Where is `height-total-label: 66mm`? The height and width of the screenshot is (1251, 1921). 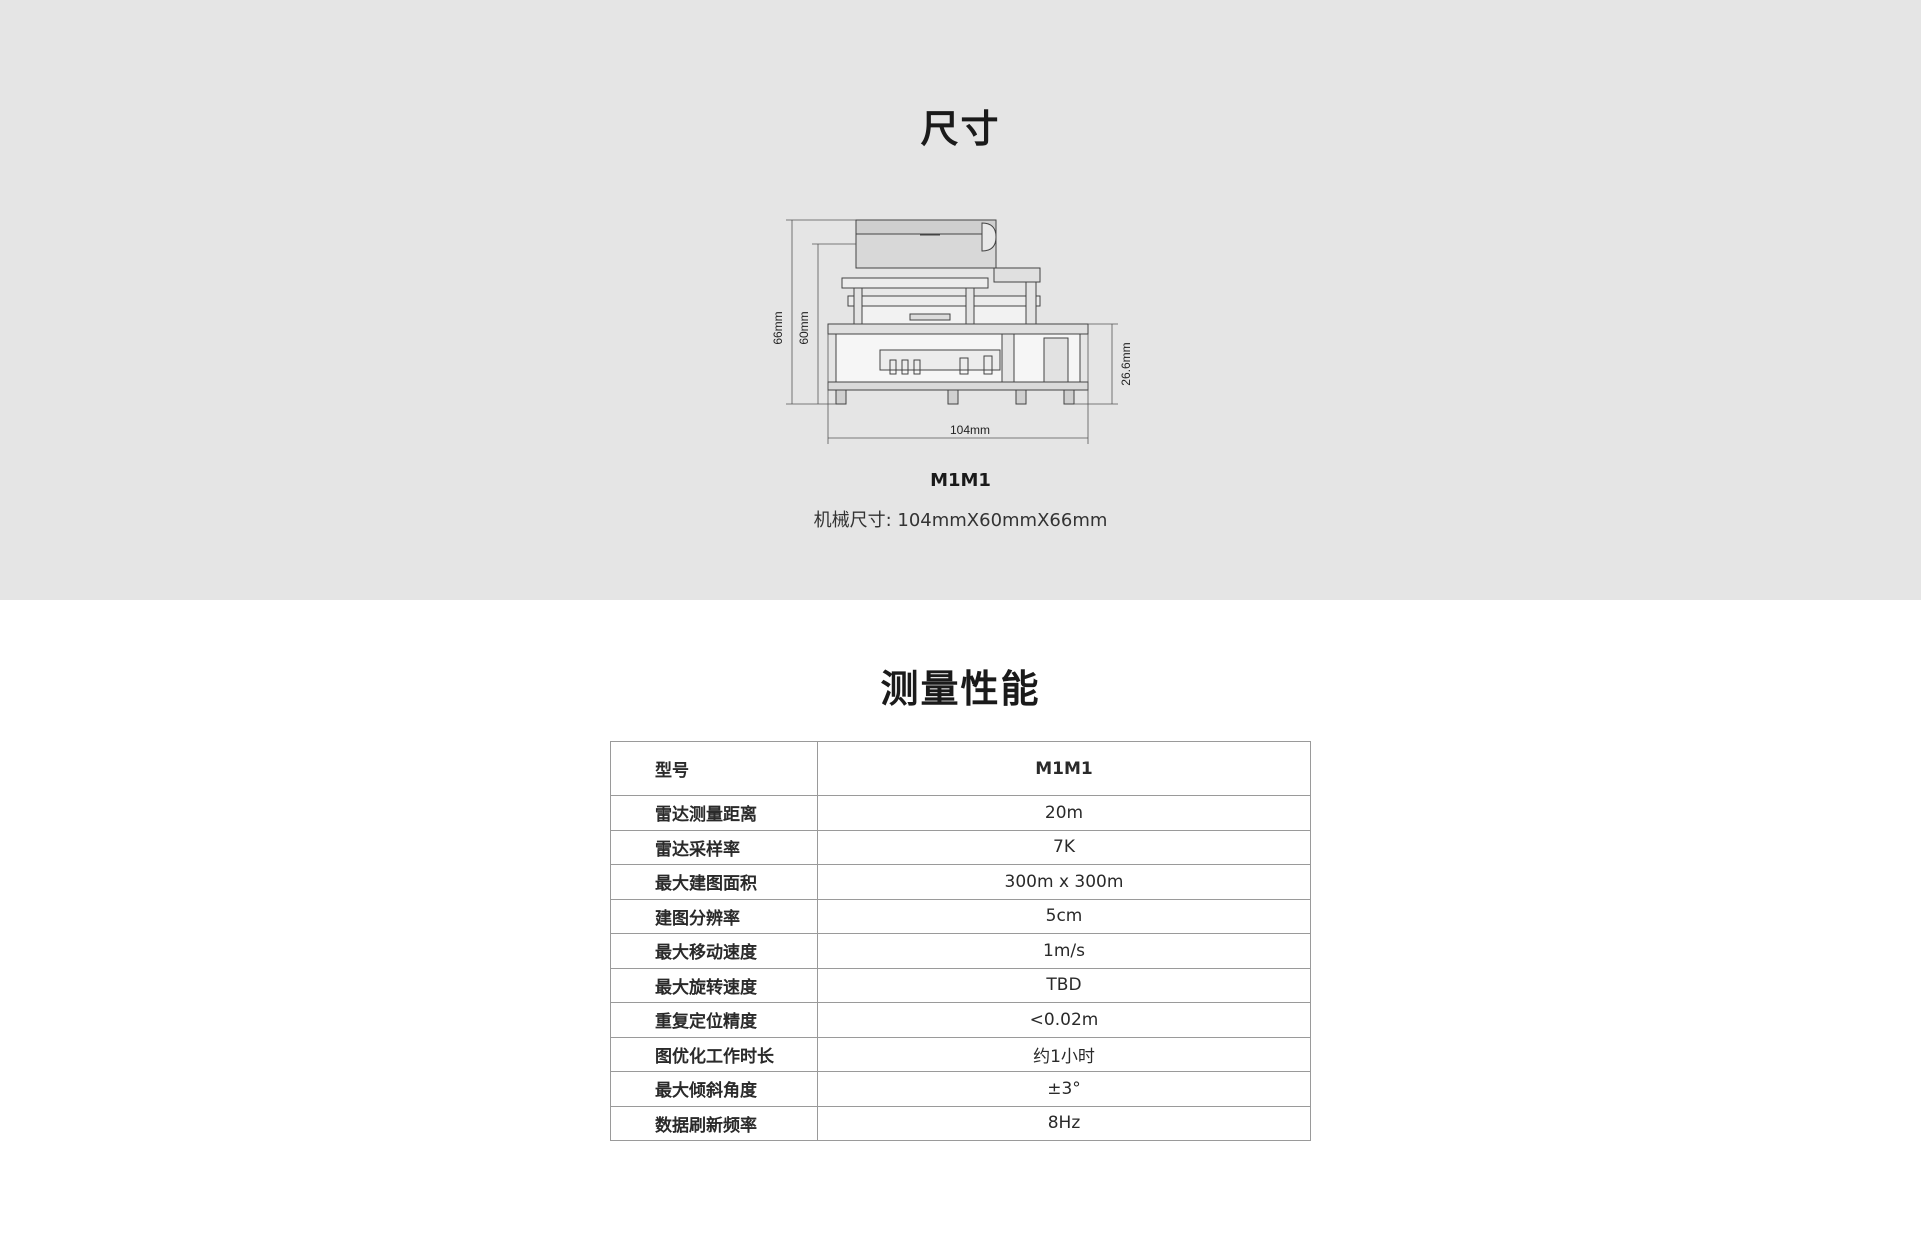
height-total-label: 66mm is located at coordinates (778, 327).